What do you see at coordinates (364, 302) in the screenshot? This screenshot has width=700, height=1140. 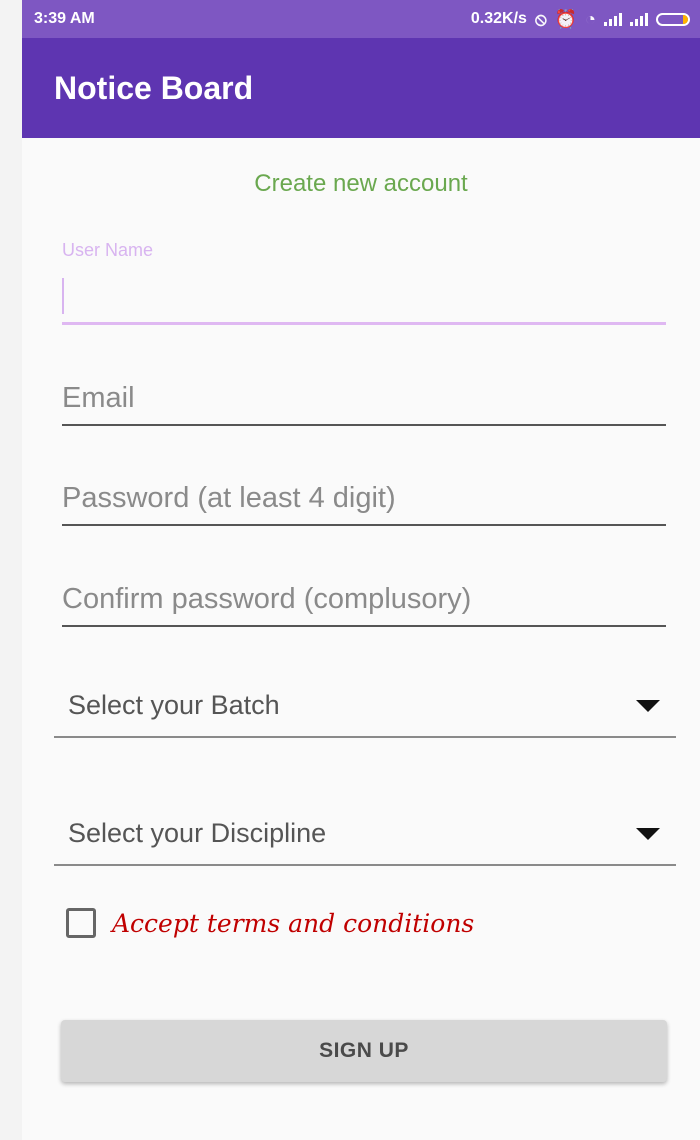 I see `username-field` at bounding box center [364, 302].